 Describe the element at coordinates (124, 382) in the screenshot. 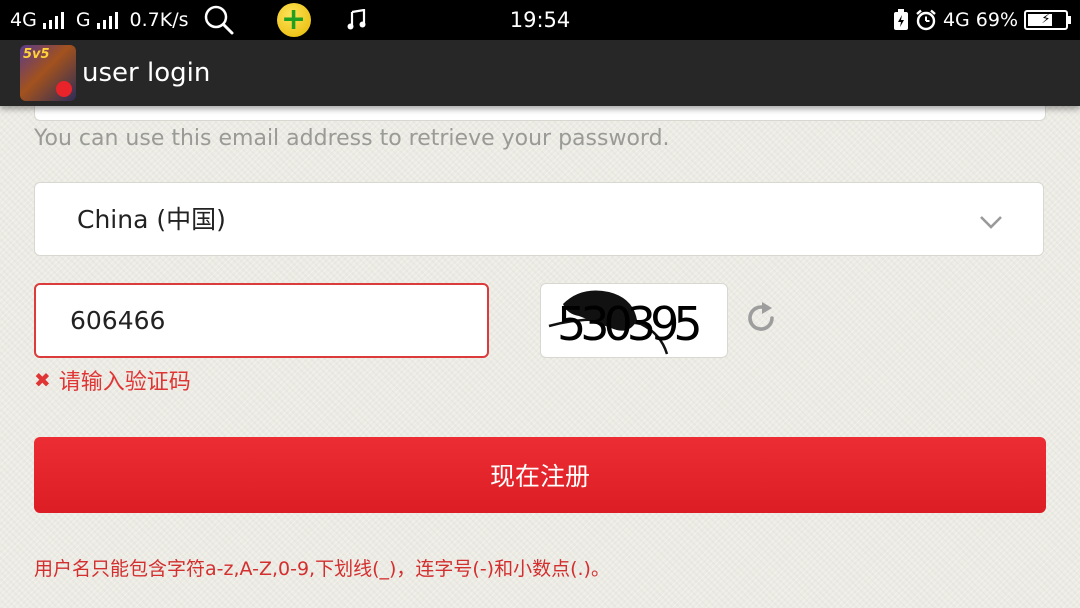

I see `captcha-error-text: 请输入验证码` at that location.